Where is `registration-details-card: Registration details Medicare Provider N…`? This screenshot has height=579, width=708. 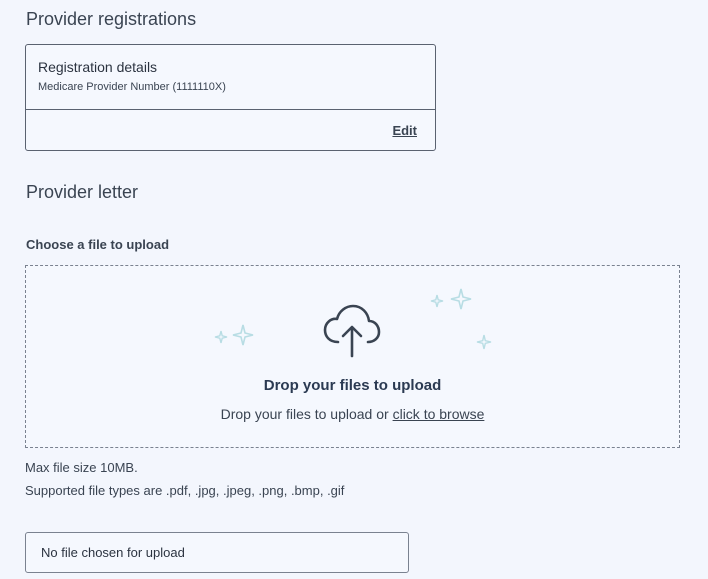
registration-details-card: Registration details Medicare Provider N… is located at coordinates (230, 97).